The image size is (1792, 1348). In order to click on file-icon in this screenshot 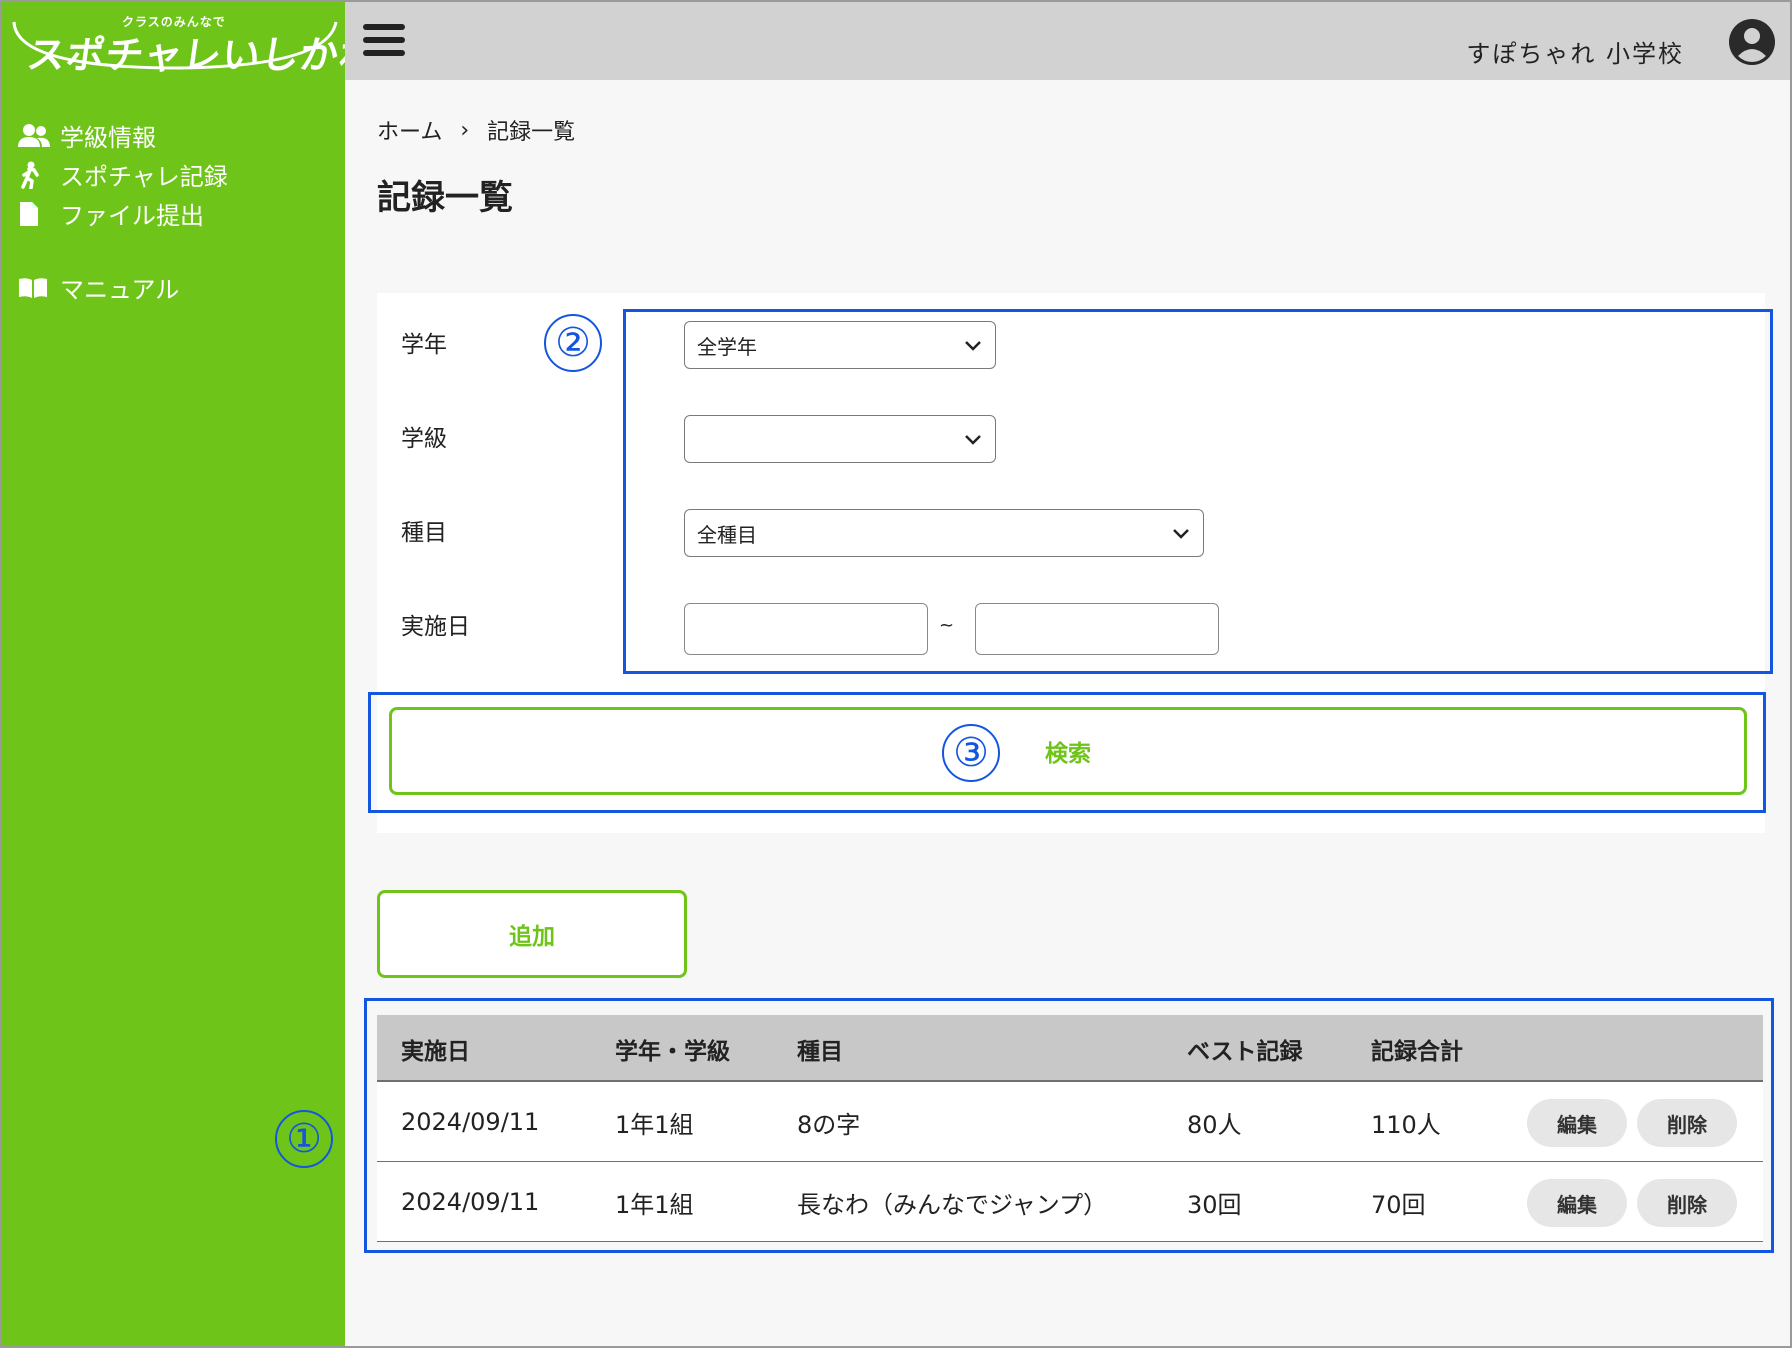, I will do `click(34, 214)`.